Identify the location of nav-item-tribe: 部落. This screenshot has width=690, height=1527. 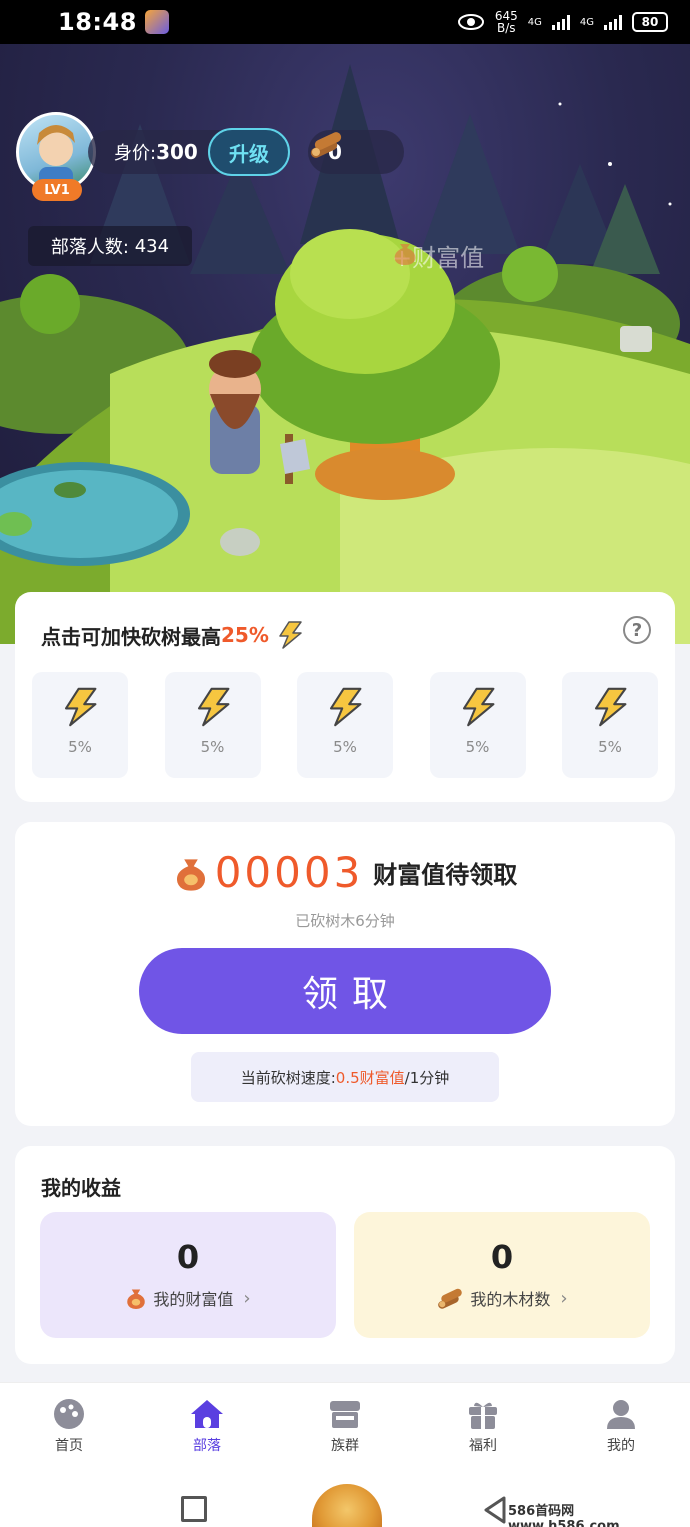
(207, 1426).